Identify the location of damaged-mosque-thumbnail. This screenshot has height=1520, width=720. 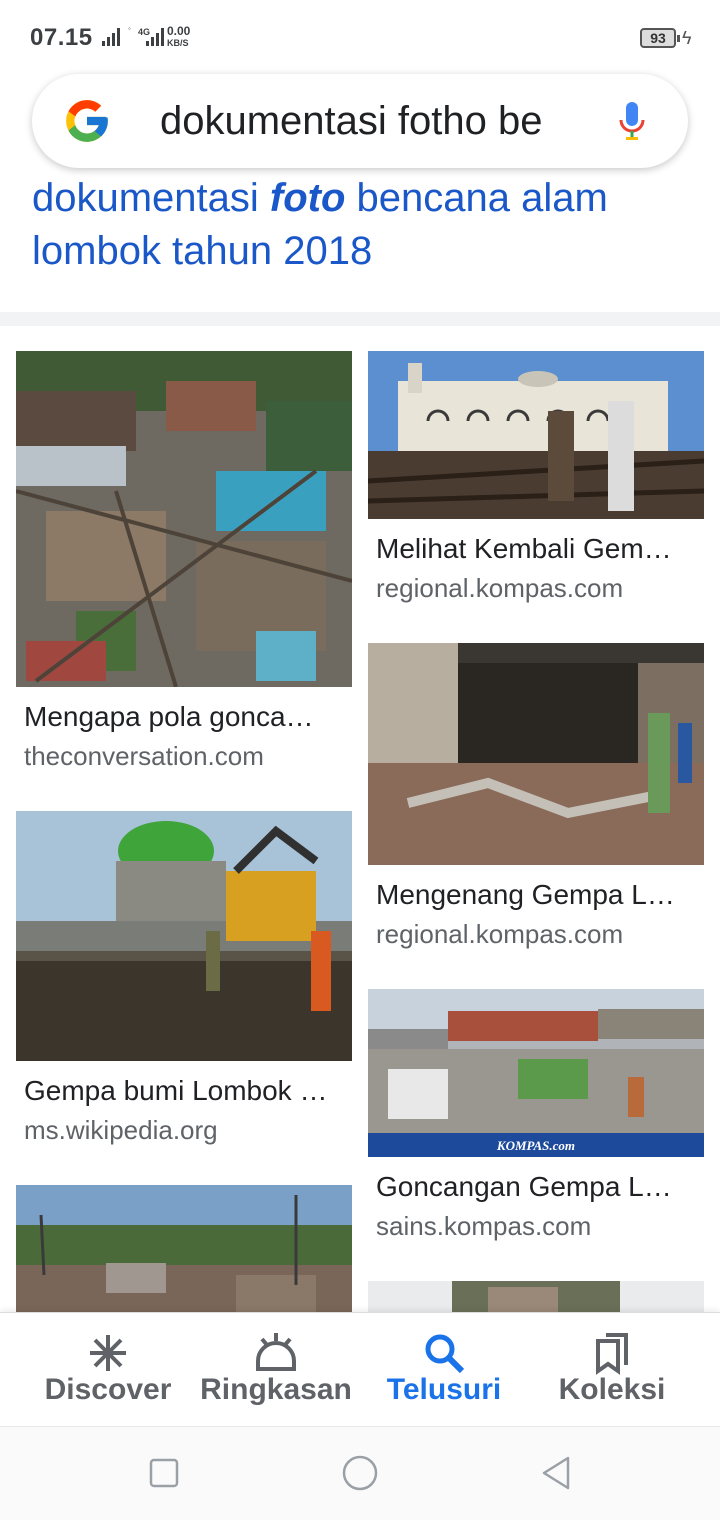
(536, 435).